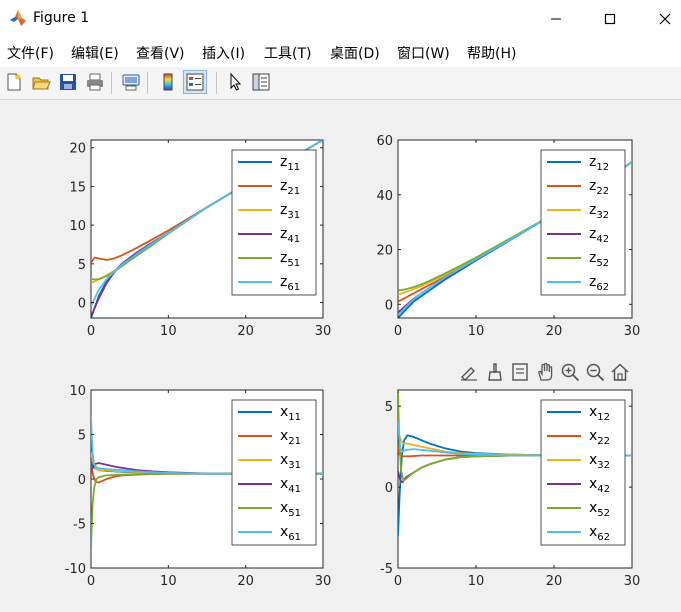 This screenshot has width=681, height=612. What do you see at coordinates (223, 53) in the screenshot?
I see `menu-insert: 插入(I)` at bounding box center [223, 53].